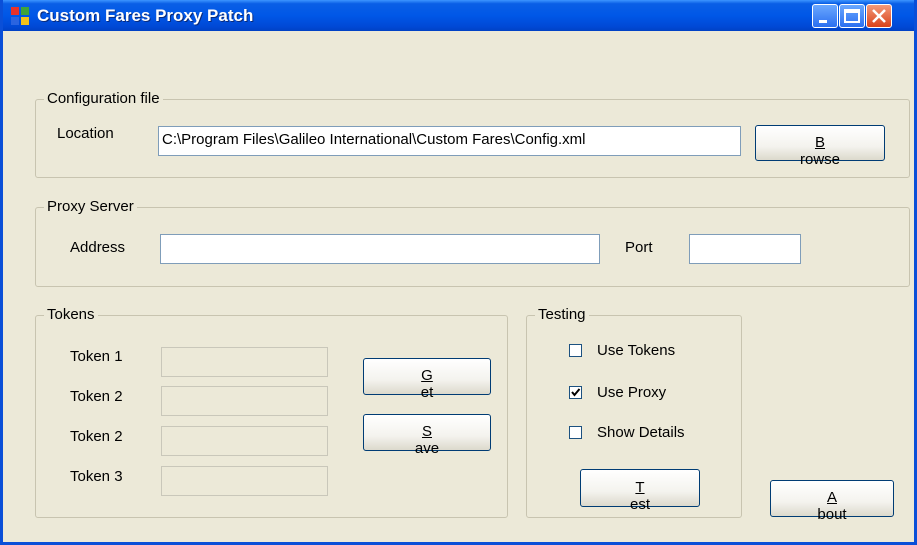 The image size is (917, 545). What do you see at coordinates (819, 159) in the screenshot?
I see `browse-label: rowse` at bounding box center [819, 159].